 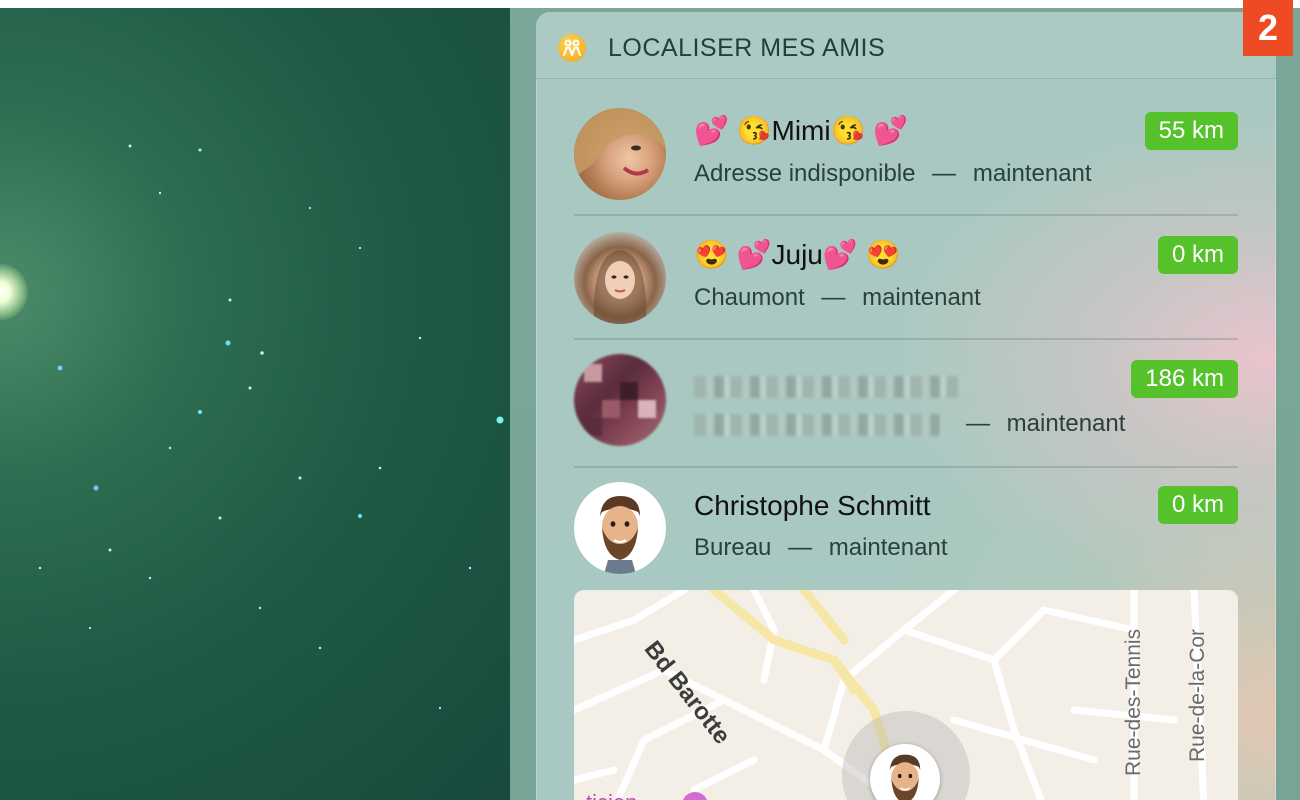 What do you see at coordinates (747, 48) in the screenshot?
I see `widget-title: LOCALISER MES AMIS` at bounding box center [747, 48].